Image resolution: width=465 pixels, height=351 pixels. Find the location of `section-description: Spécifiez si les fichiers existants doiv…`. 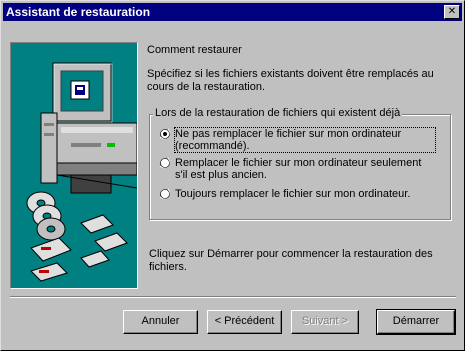

section-description: Spécifiez si les fichiers existants doiv… is located at coordinates (290, 80).